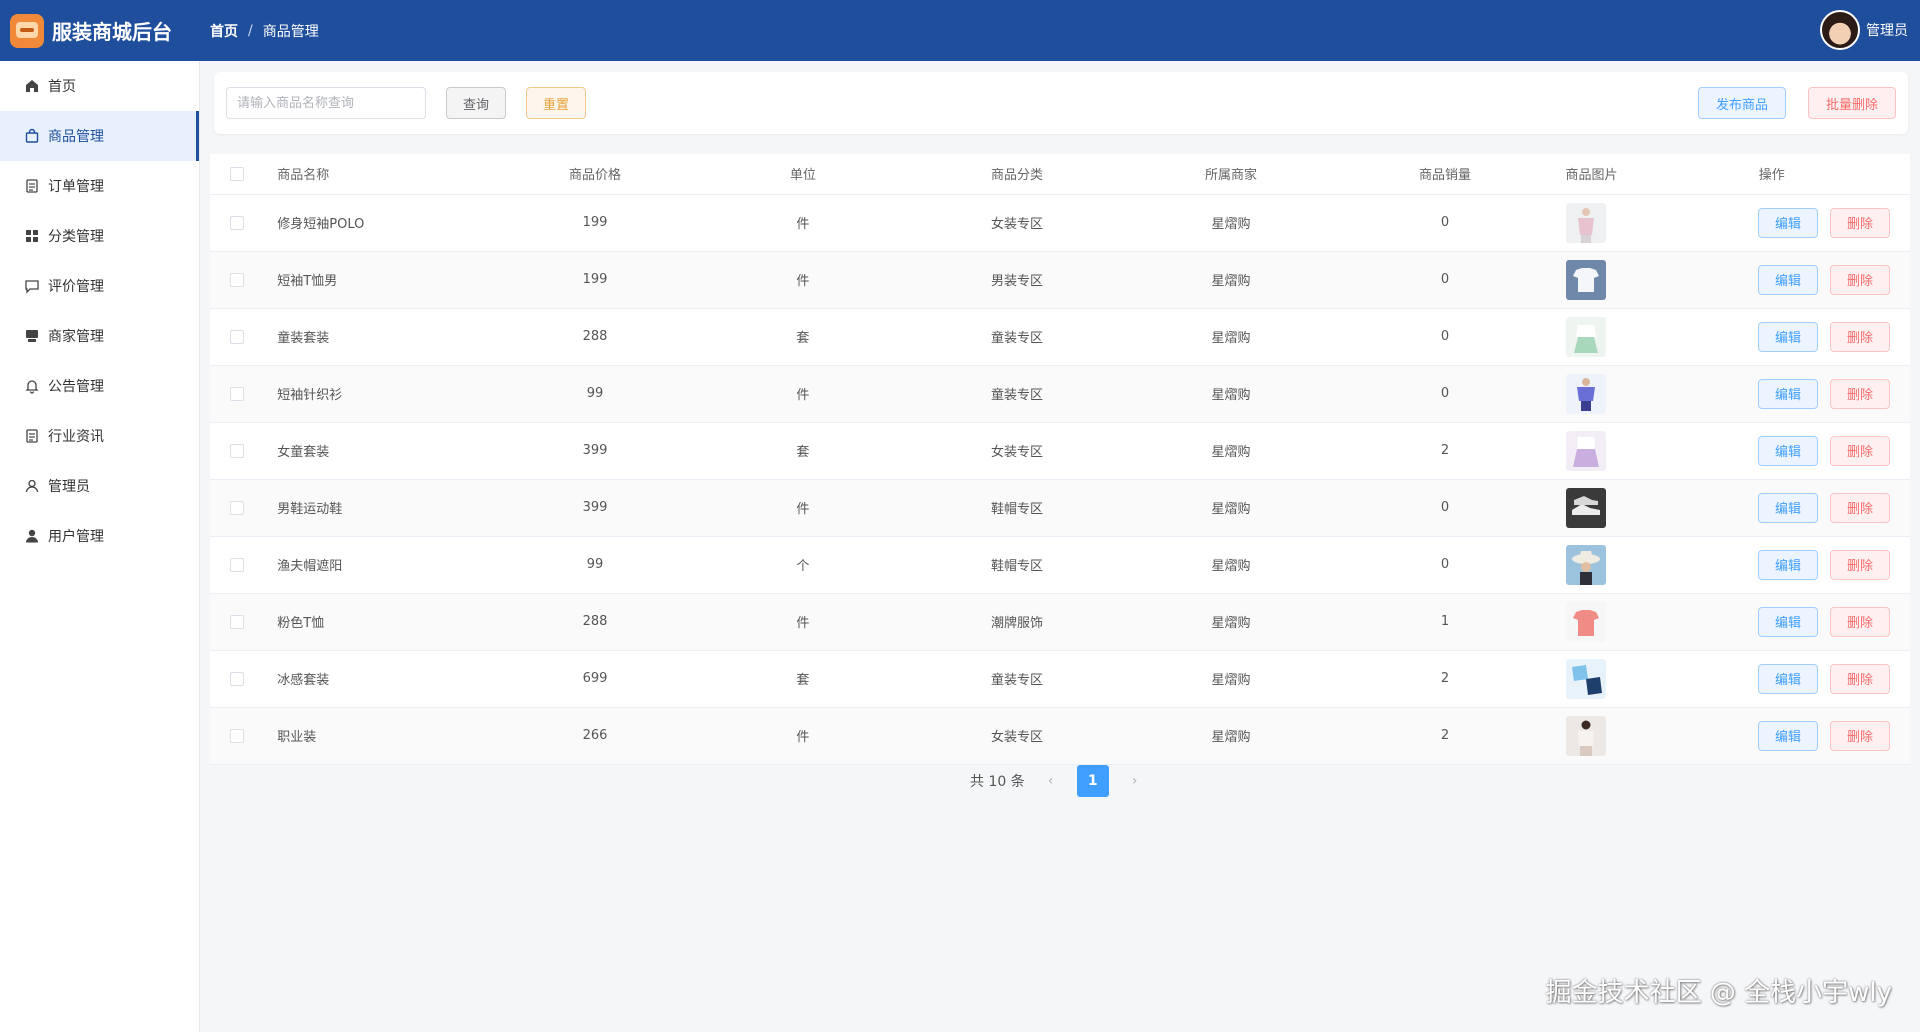 The width and height of the screenshot is (1920, 1032). Describe the element at coordinates (1852, 103) in the screenshot. I see `batch-delete-button: 批量删除` at that location.